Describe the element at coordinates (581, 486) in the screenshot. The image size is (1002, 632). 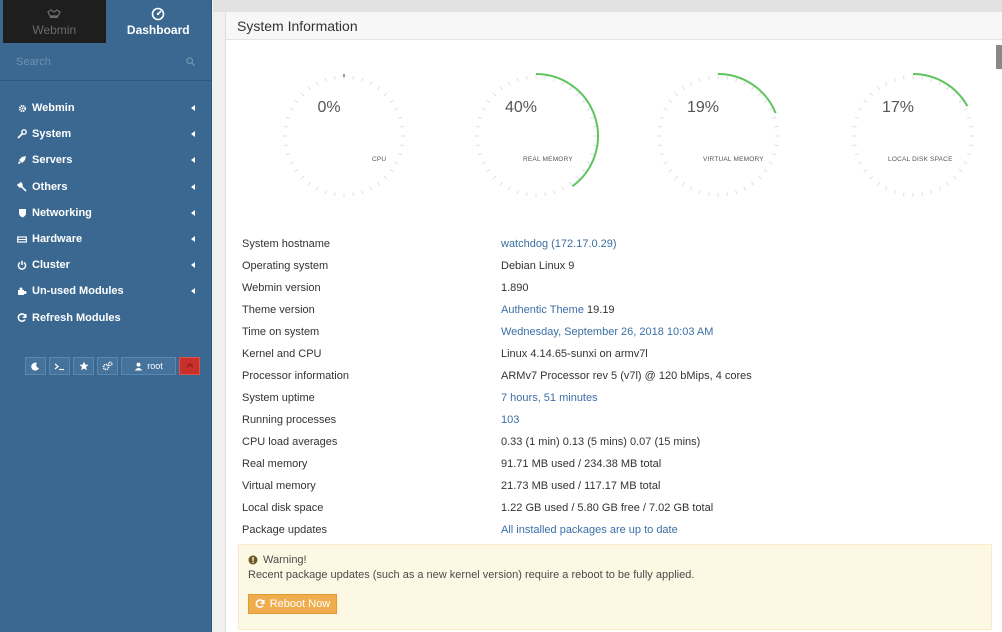
I see `info-value-text: 21.73 MB used / 117.17 MB total` at that location.